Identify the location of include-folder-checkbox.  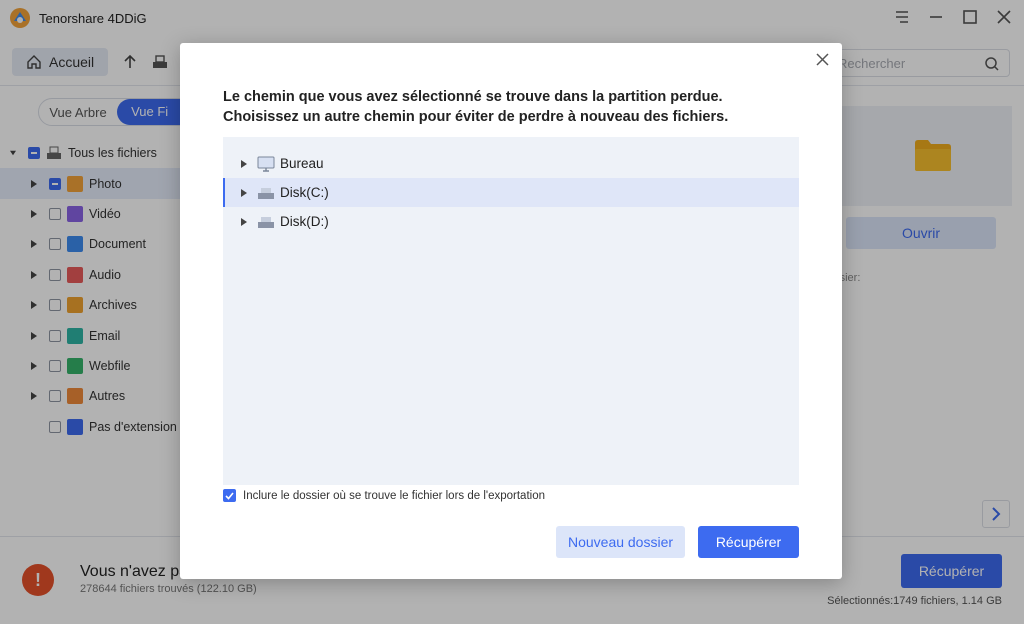
(229, 495).